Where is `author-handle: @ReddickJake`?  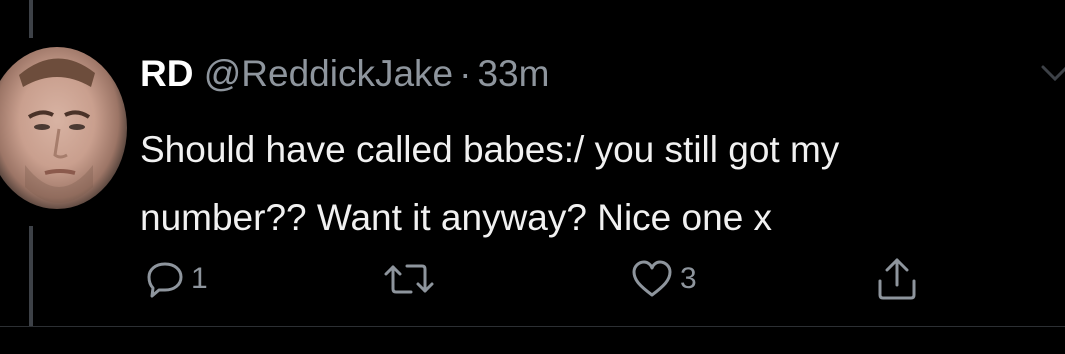 author-handle: @ReddickJake is located at coordinates (328, 73).